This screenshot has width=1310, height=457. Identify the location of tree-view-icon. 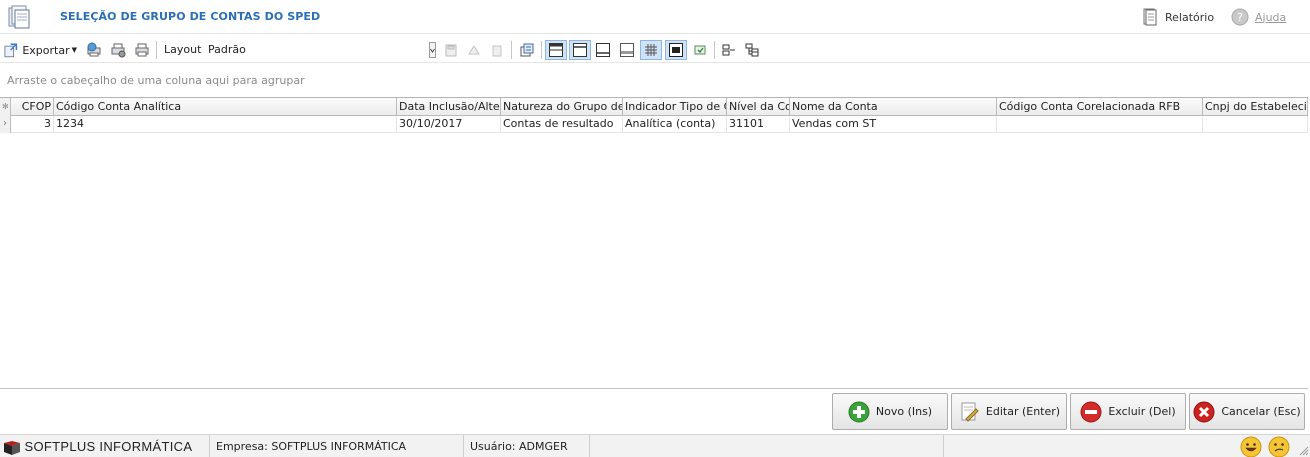
(752, 50).